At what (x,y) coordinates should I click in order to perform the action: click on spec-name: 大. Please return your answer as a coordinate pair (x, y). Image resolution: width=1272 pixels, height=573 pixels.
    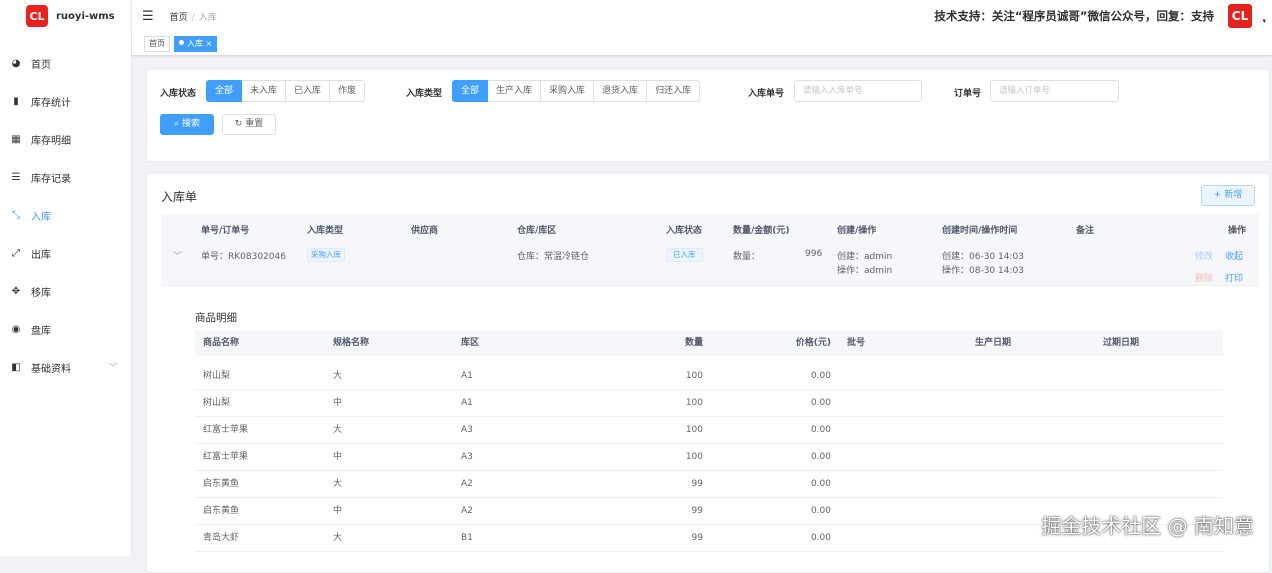
    Looking at the image, I should click on (338, 430).